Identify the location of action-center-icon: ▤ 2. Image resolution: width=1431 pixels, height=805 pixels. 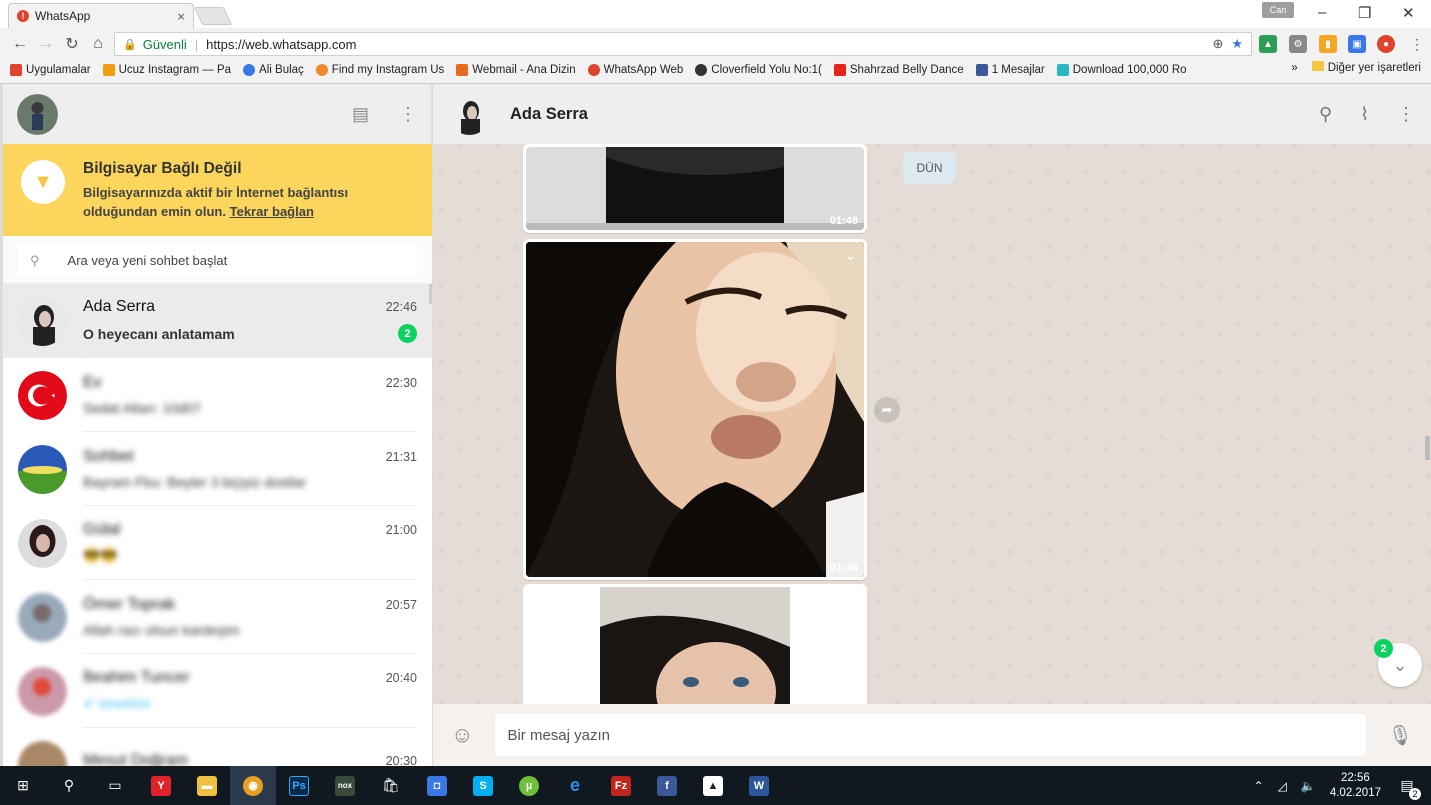
(1408, 787).